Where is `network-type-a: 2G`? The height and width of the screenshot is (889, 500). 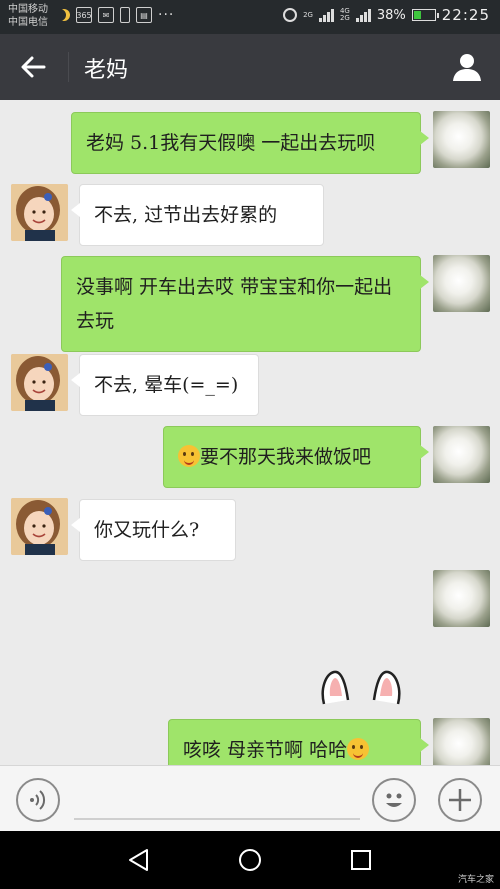
network-type-a: 2G is located at coordinates (308, 14).